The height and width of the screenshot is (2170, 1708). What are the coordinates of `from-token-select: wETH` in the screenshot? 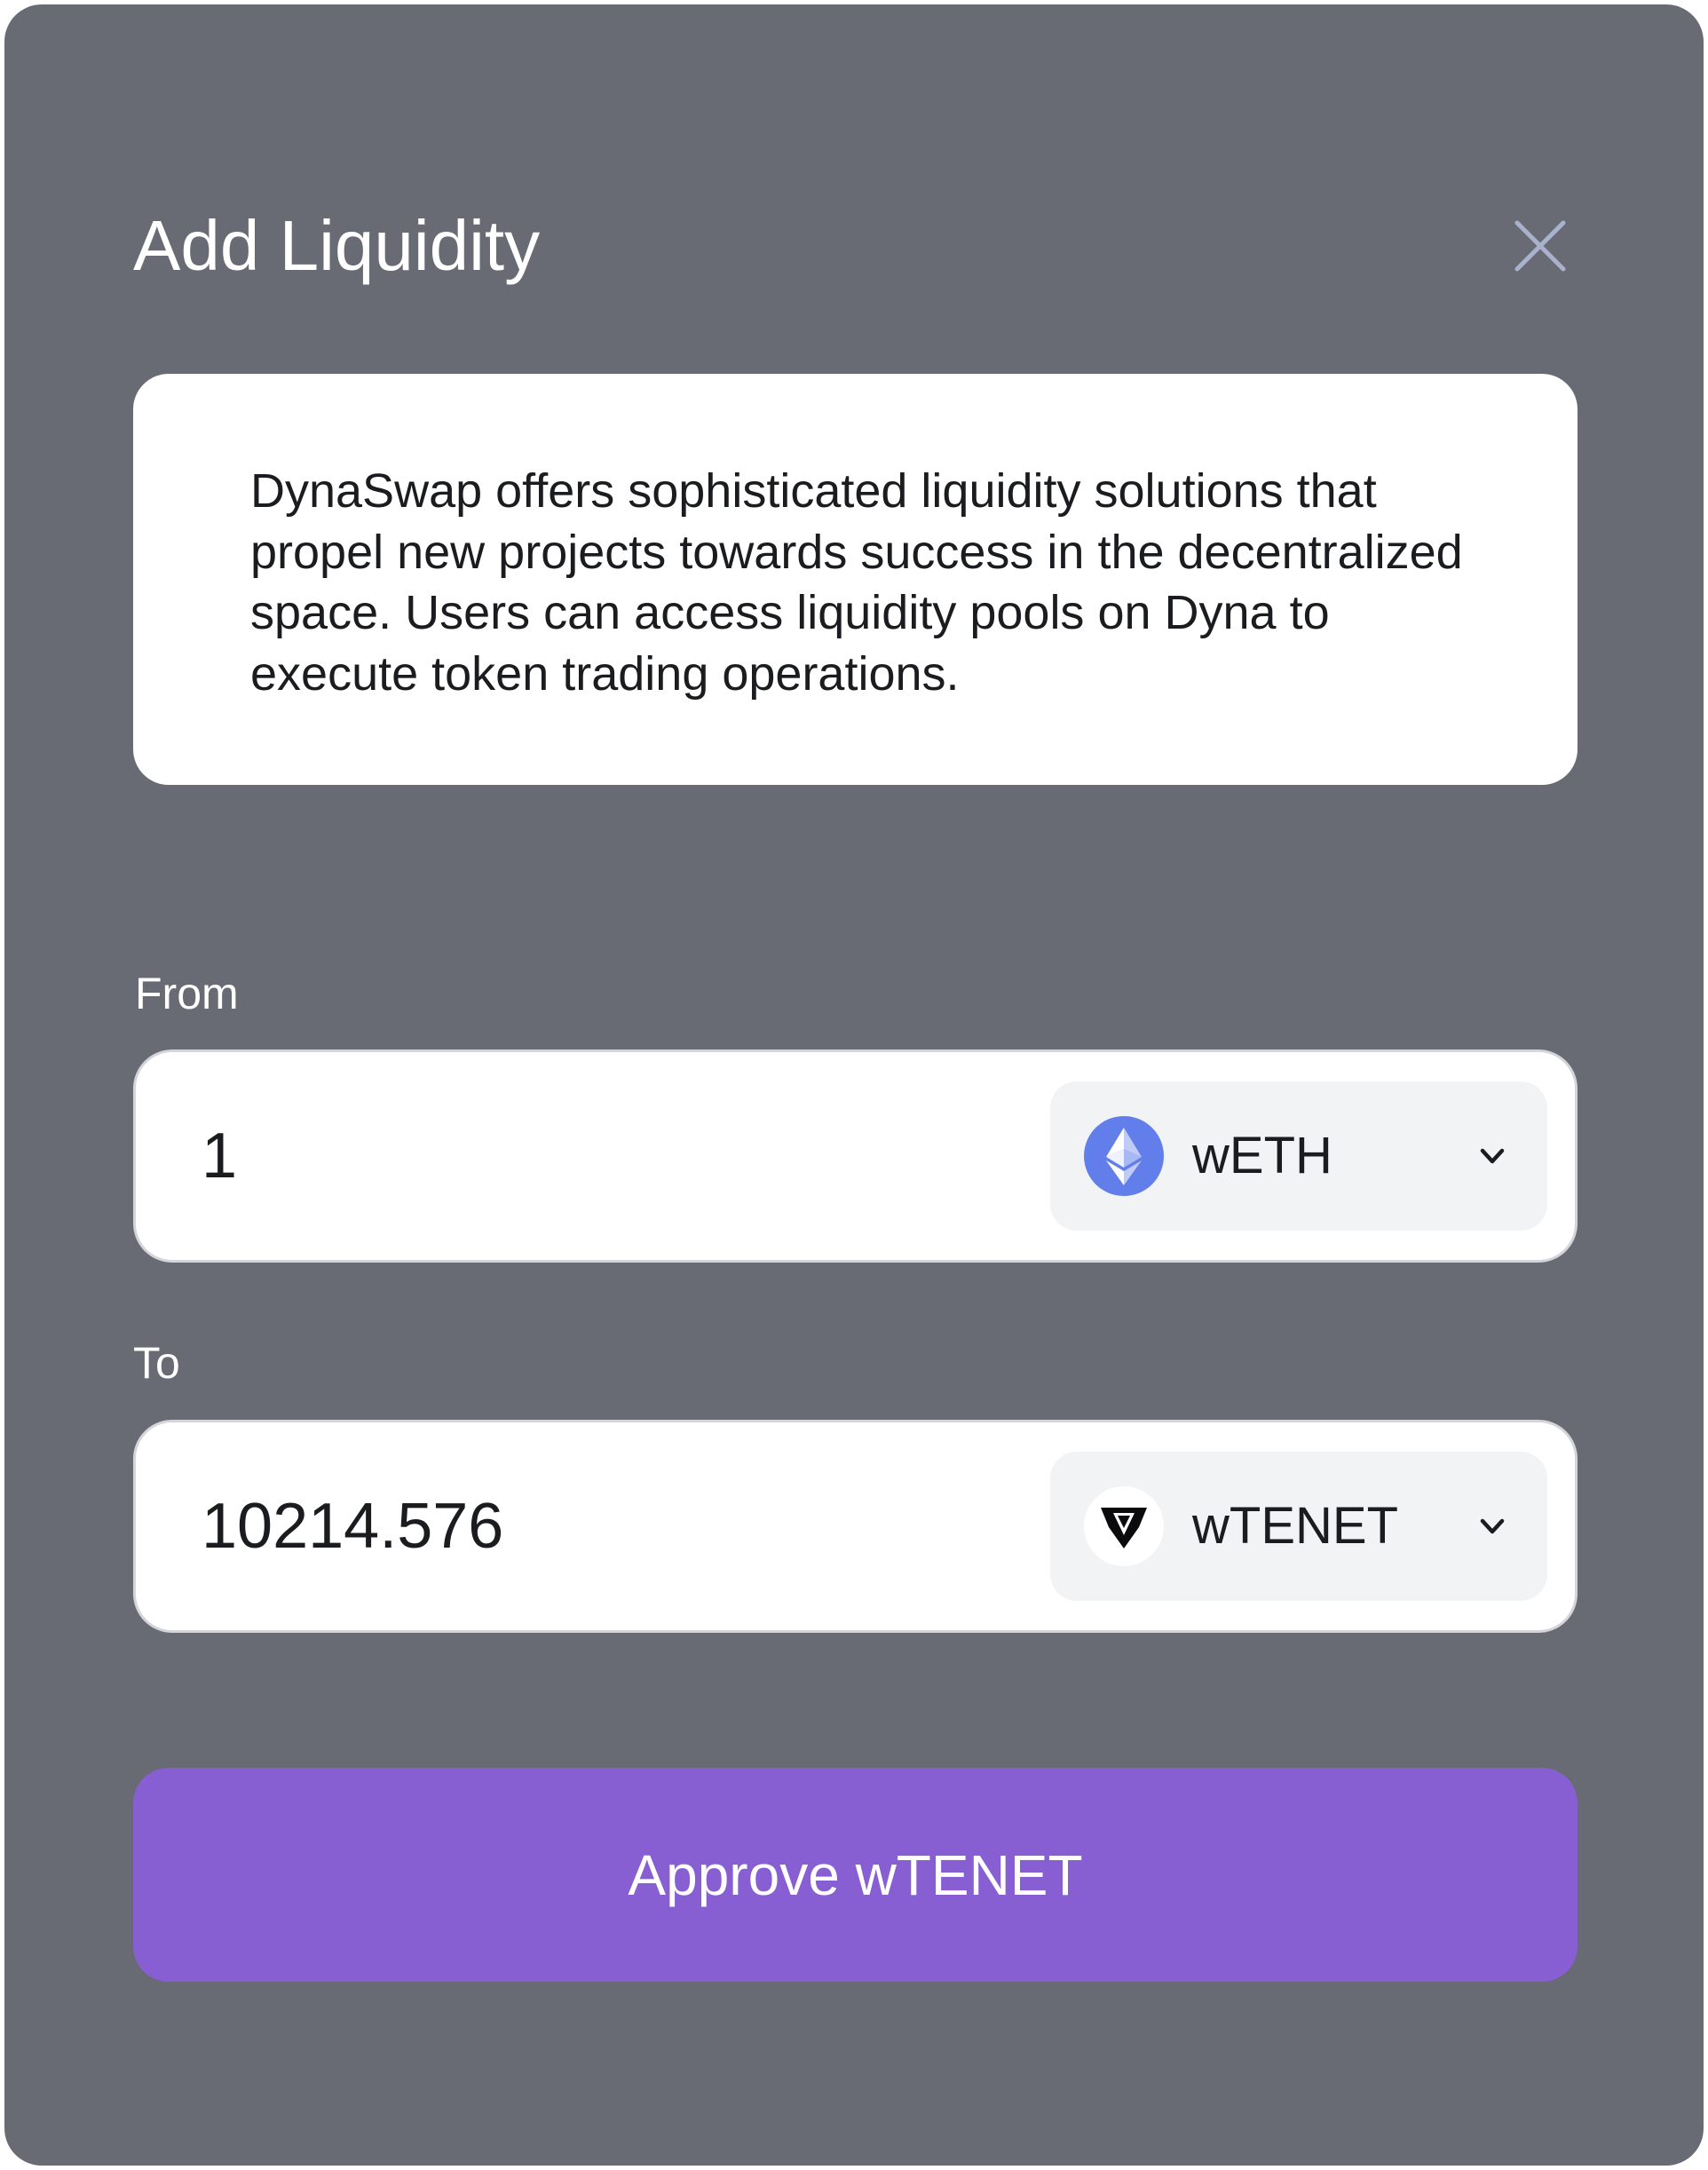 It's located at (1298, 1156).